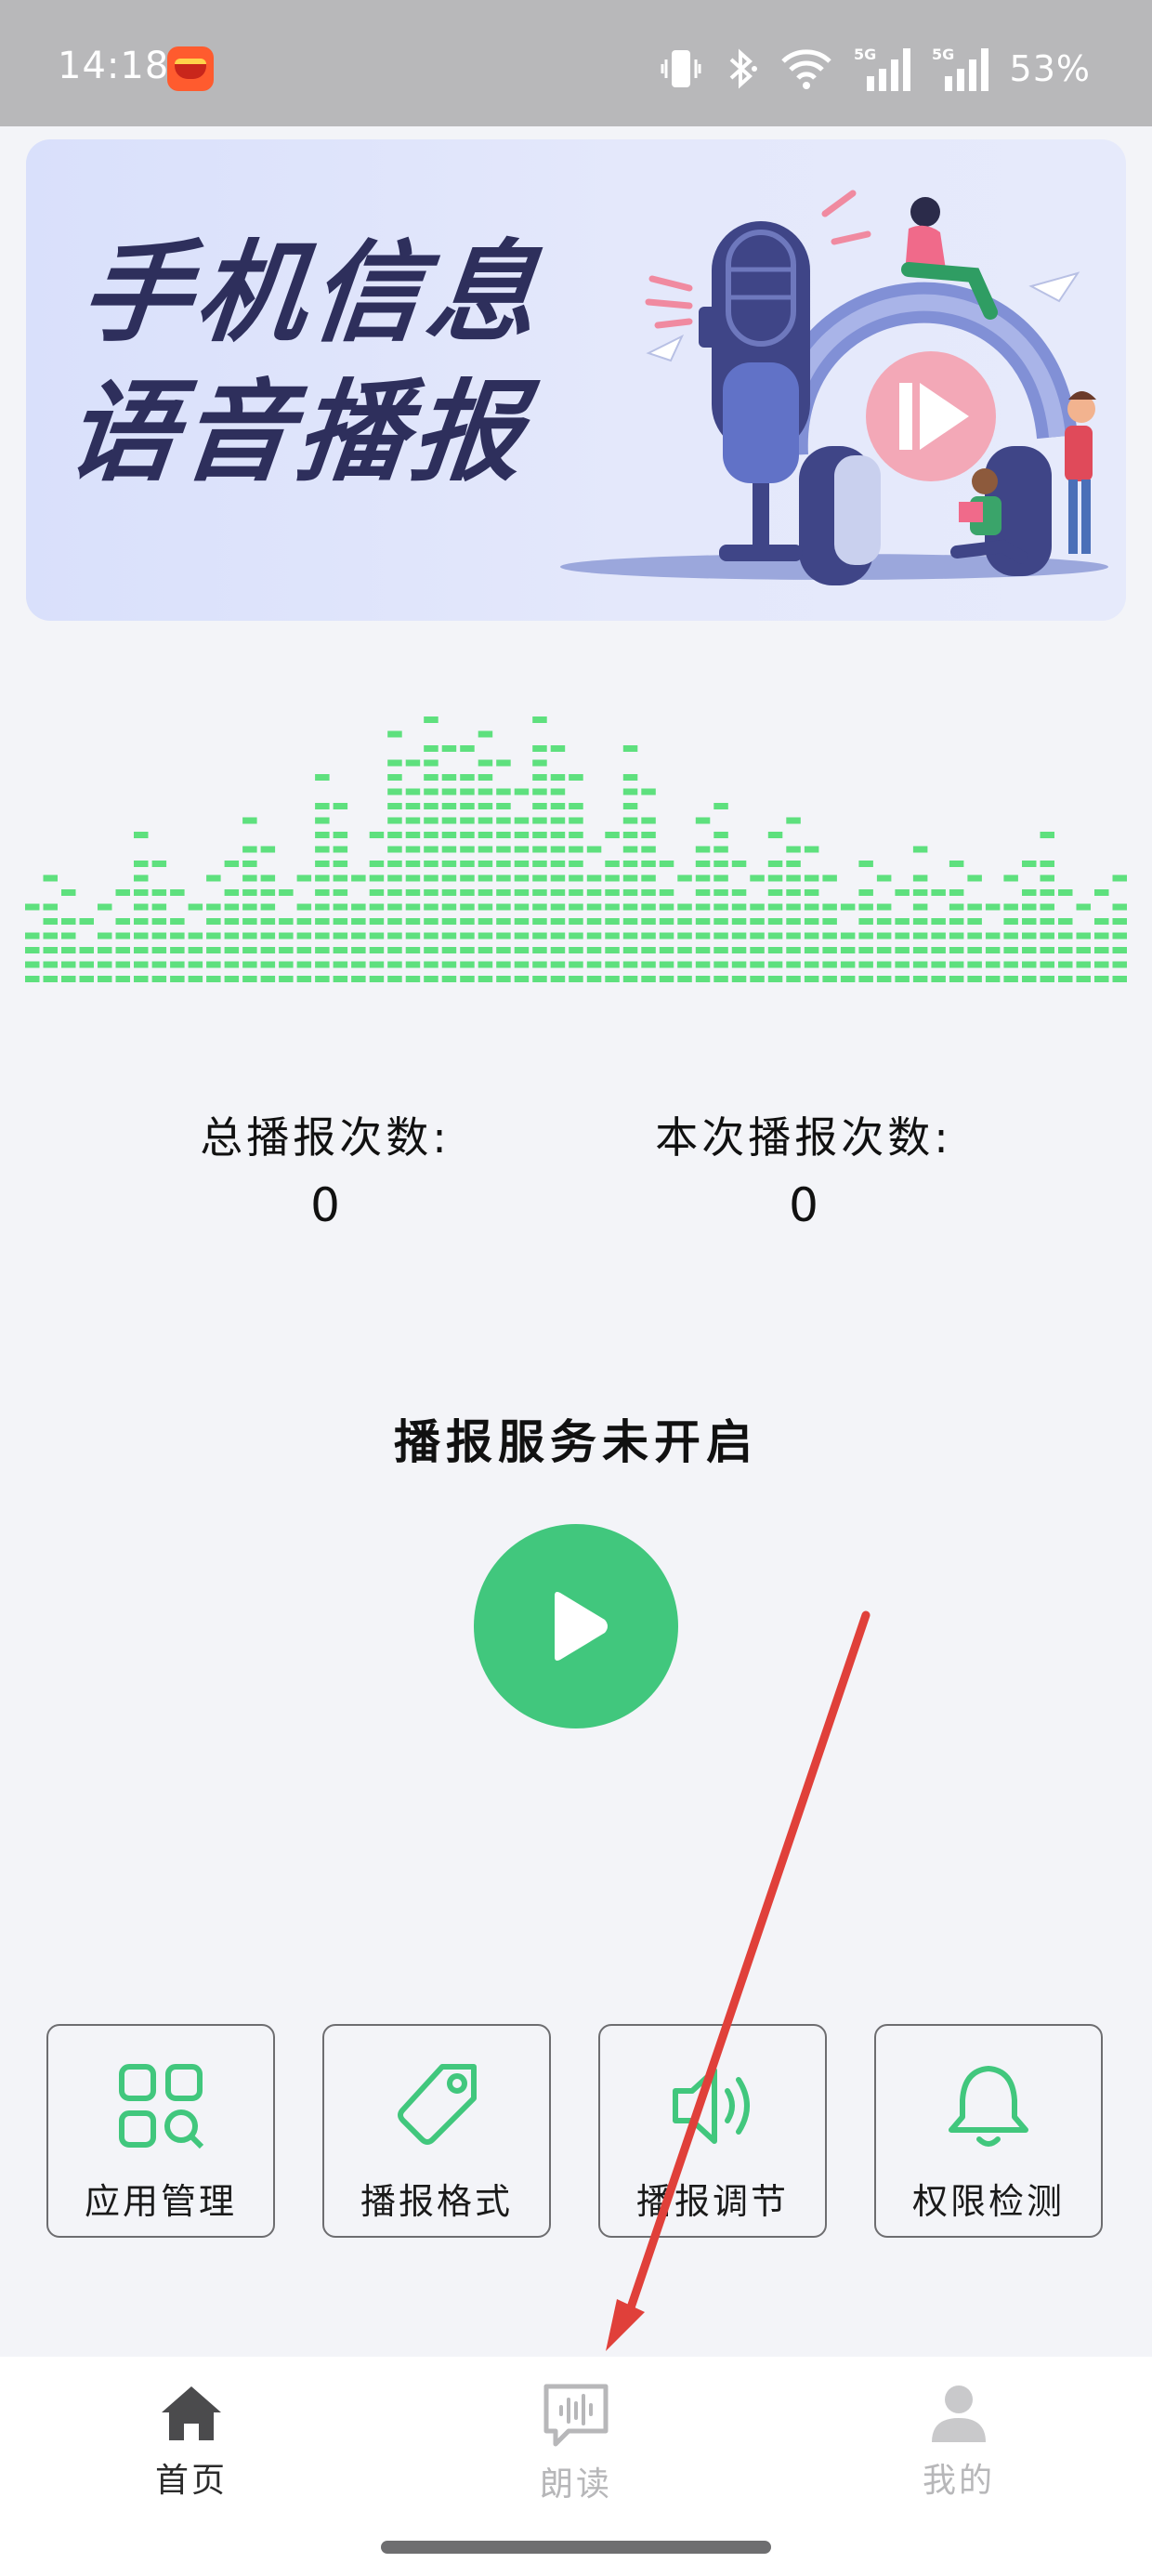  I want to click on tag-icon, so click(436, 2105).